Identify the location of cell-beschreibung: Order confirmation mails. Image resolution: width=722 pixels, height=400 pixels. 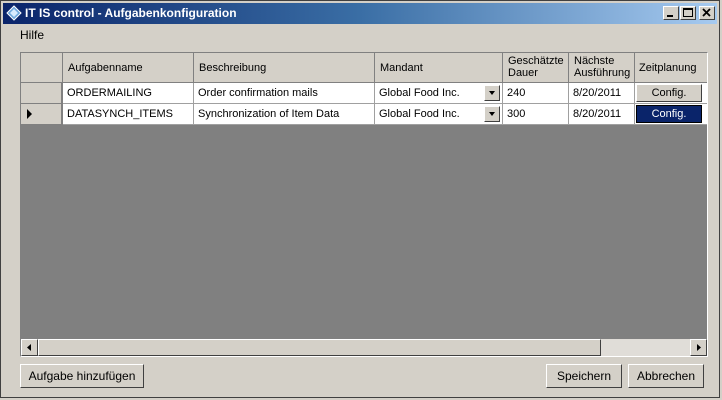
(284, 93).